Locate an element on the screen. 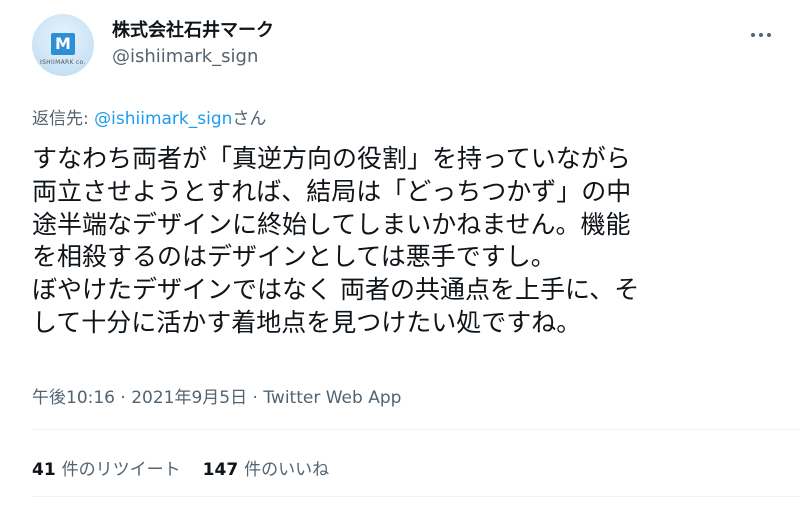 The width and height of the screenshot is (800, 507). tweet-date: 2021年9月5日 is located at coordinates (189, 398).